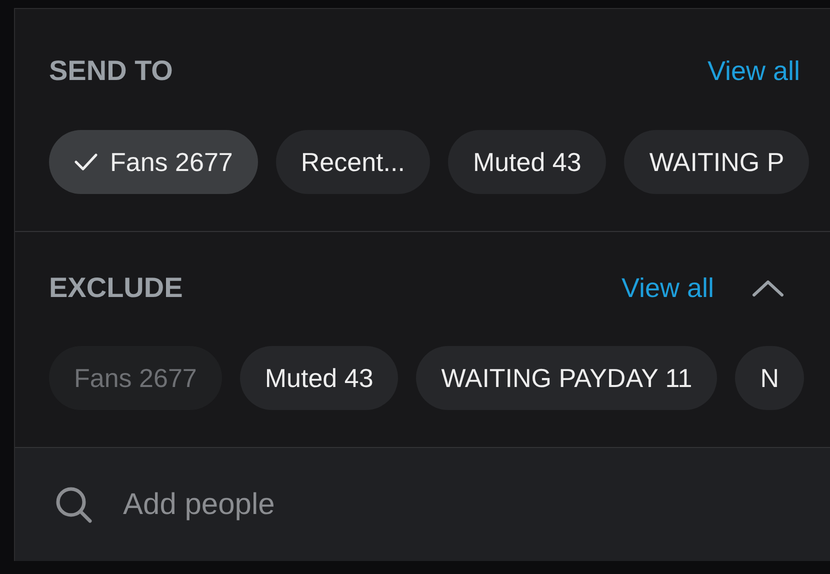 This screenshot has height=574, width=830. I want to click on filter-chip: Fans 2677, so click(153, 162).